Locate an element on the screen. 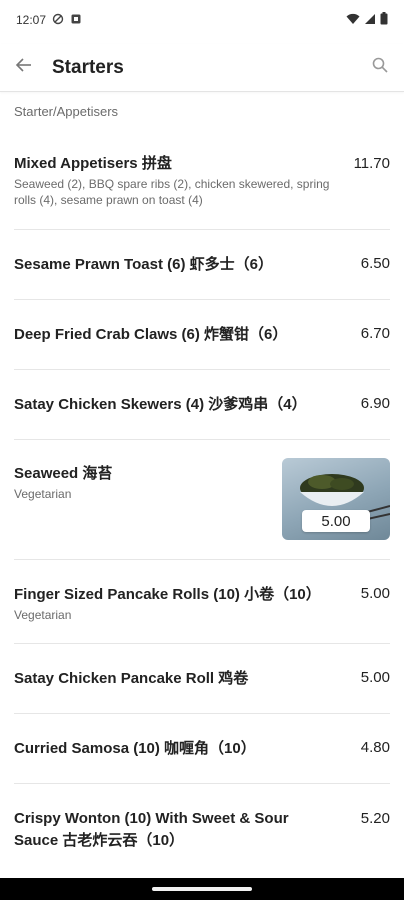 The height and width of the screenshot is (900, 404). wifi-icon is located at coordinates (353, 20).